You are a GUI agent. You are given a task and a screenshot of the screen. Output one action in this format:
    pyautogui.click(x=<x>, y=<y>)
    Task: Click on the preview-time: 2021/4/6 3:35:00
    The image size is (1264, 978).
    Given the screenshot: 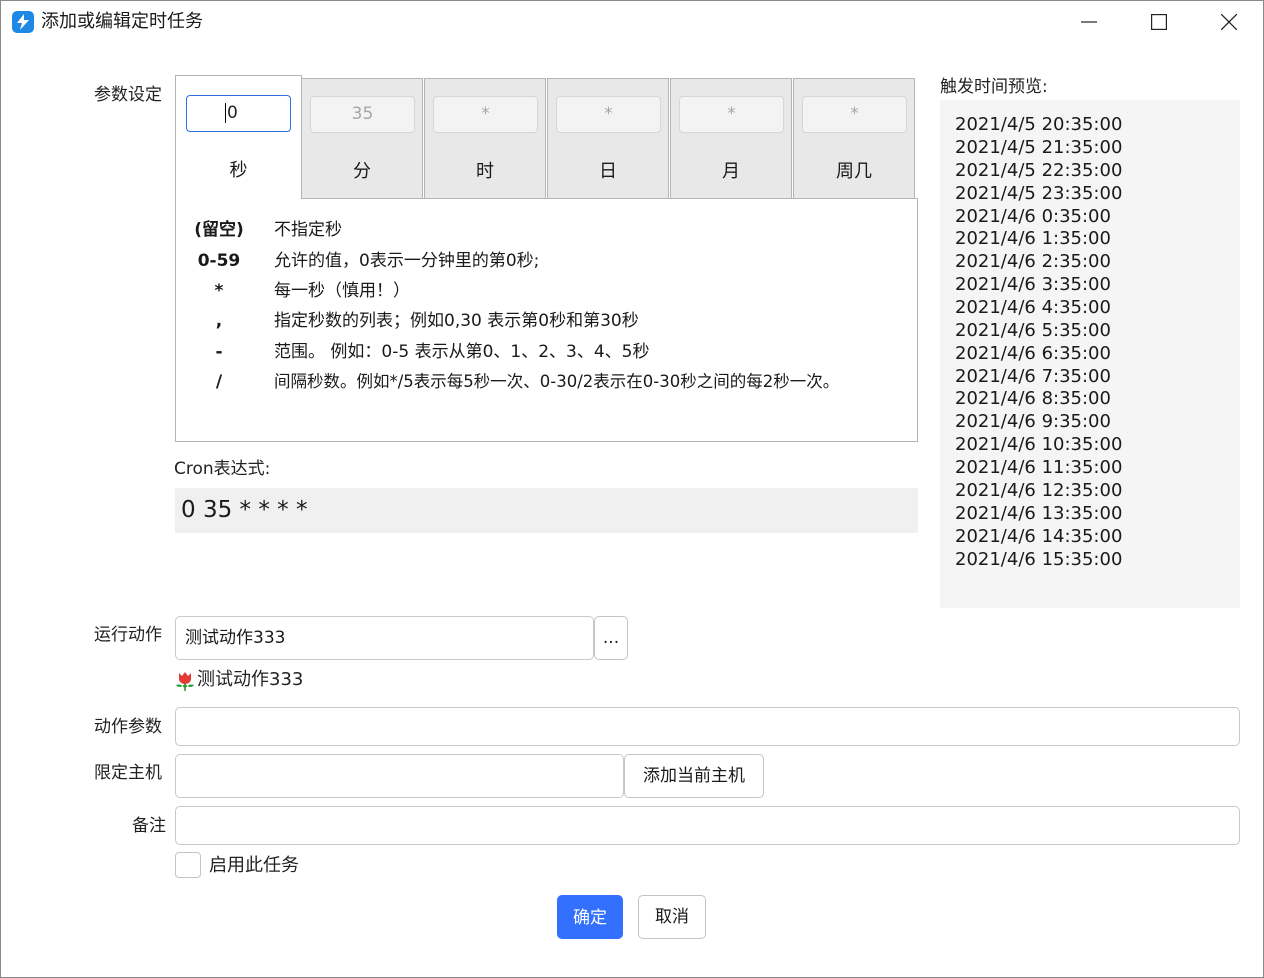 What is the action you would take?
    pyautogui.click(x=1033, y=284)
    